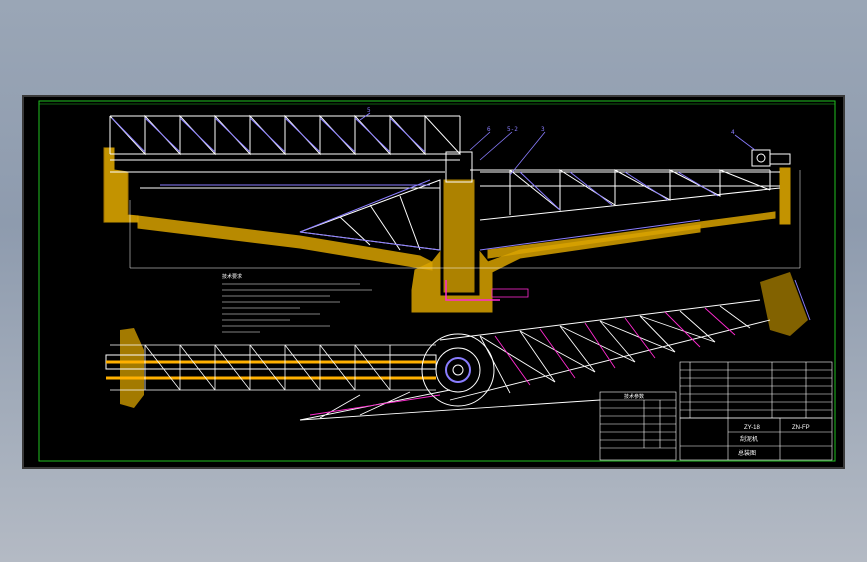  Describe the element at coordinates (512, 129) in the screenshot. I see `balloon-5-2: 5-2` at that location.